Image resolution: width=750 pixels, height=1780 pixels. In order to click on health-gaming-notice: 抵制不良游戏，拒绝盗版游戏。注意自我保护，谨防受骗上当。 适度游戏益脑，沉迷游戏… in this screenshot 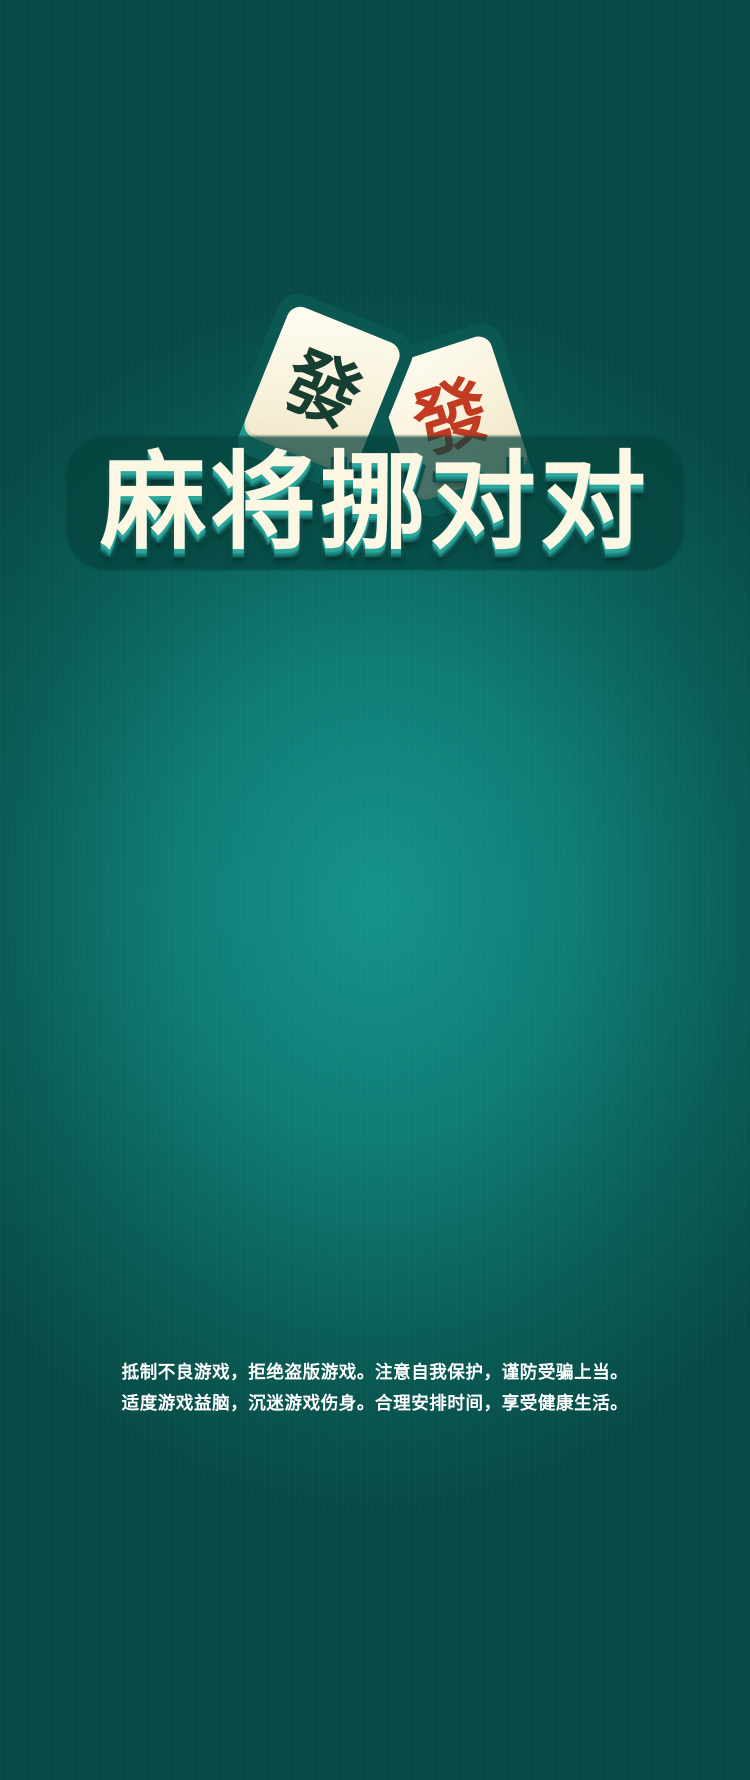, I will do `click(375, 1389)`.